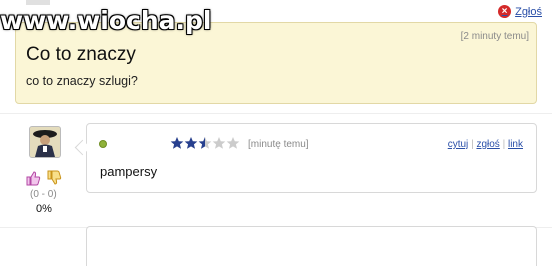 This screenshot has width=552, height=266. I want to click on online-dot-icon, so click(103, 144).